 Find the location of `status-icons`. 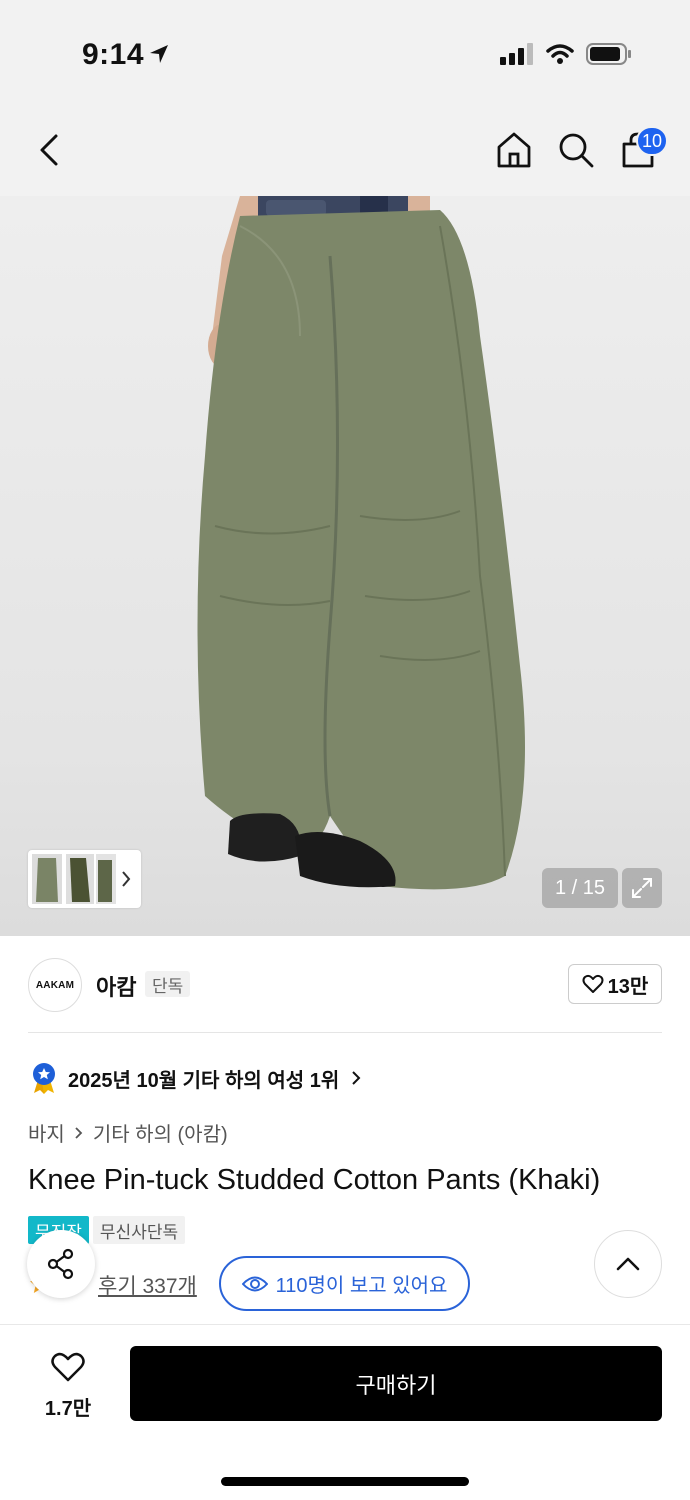

status-icons is located at coordinates (566, 54).